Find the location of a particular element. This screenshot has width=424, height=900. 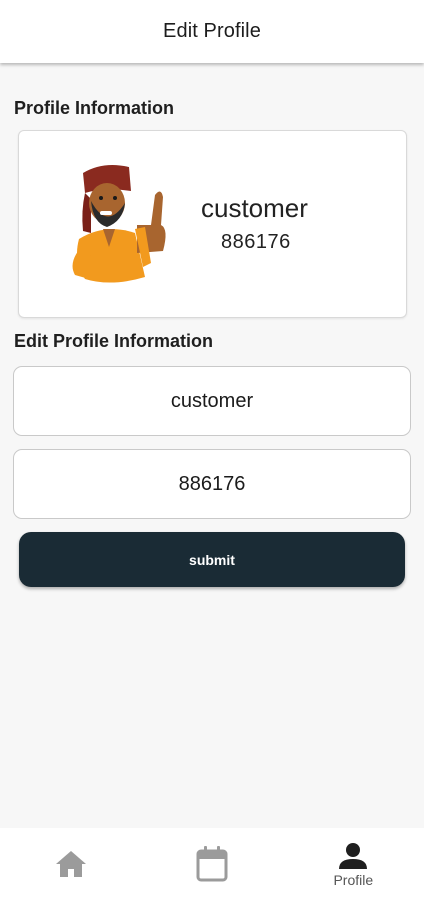

edit-profile-information-heading: Edit Profile Information is located at coordinates (114, 341).